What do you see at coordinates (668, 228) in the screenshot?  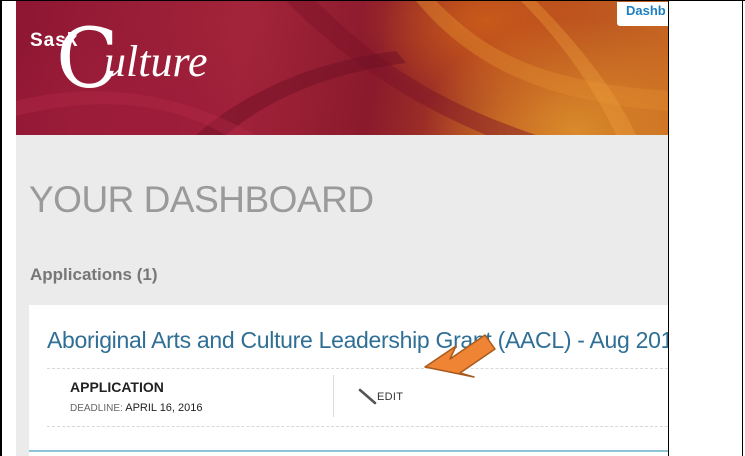 I see `frame-divider` at bounding box center [668, 228].